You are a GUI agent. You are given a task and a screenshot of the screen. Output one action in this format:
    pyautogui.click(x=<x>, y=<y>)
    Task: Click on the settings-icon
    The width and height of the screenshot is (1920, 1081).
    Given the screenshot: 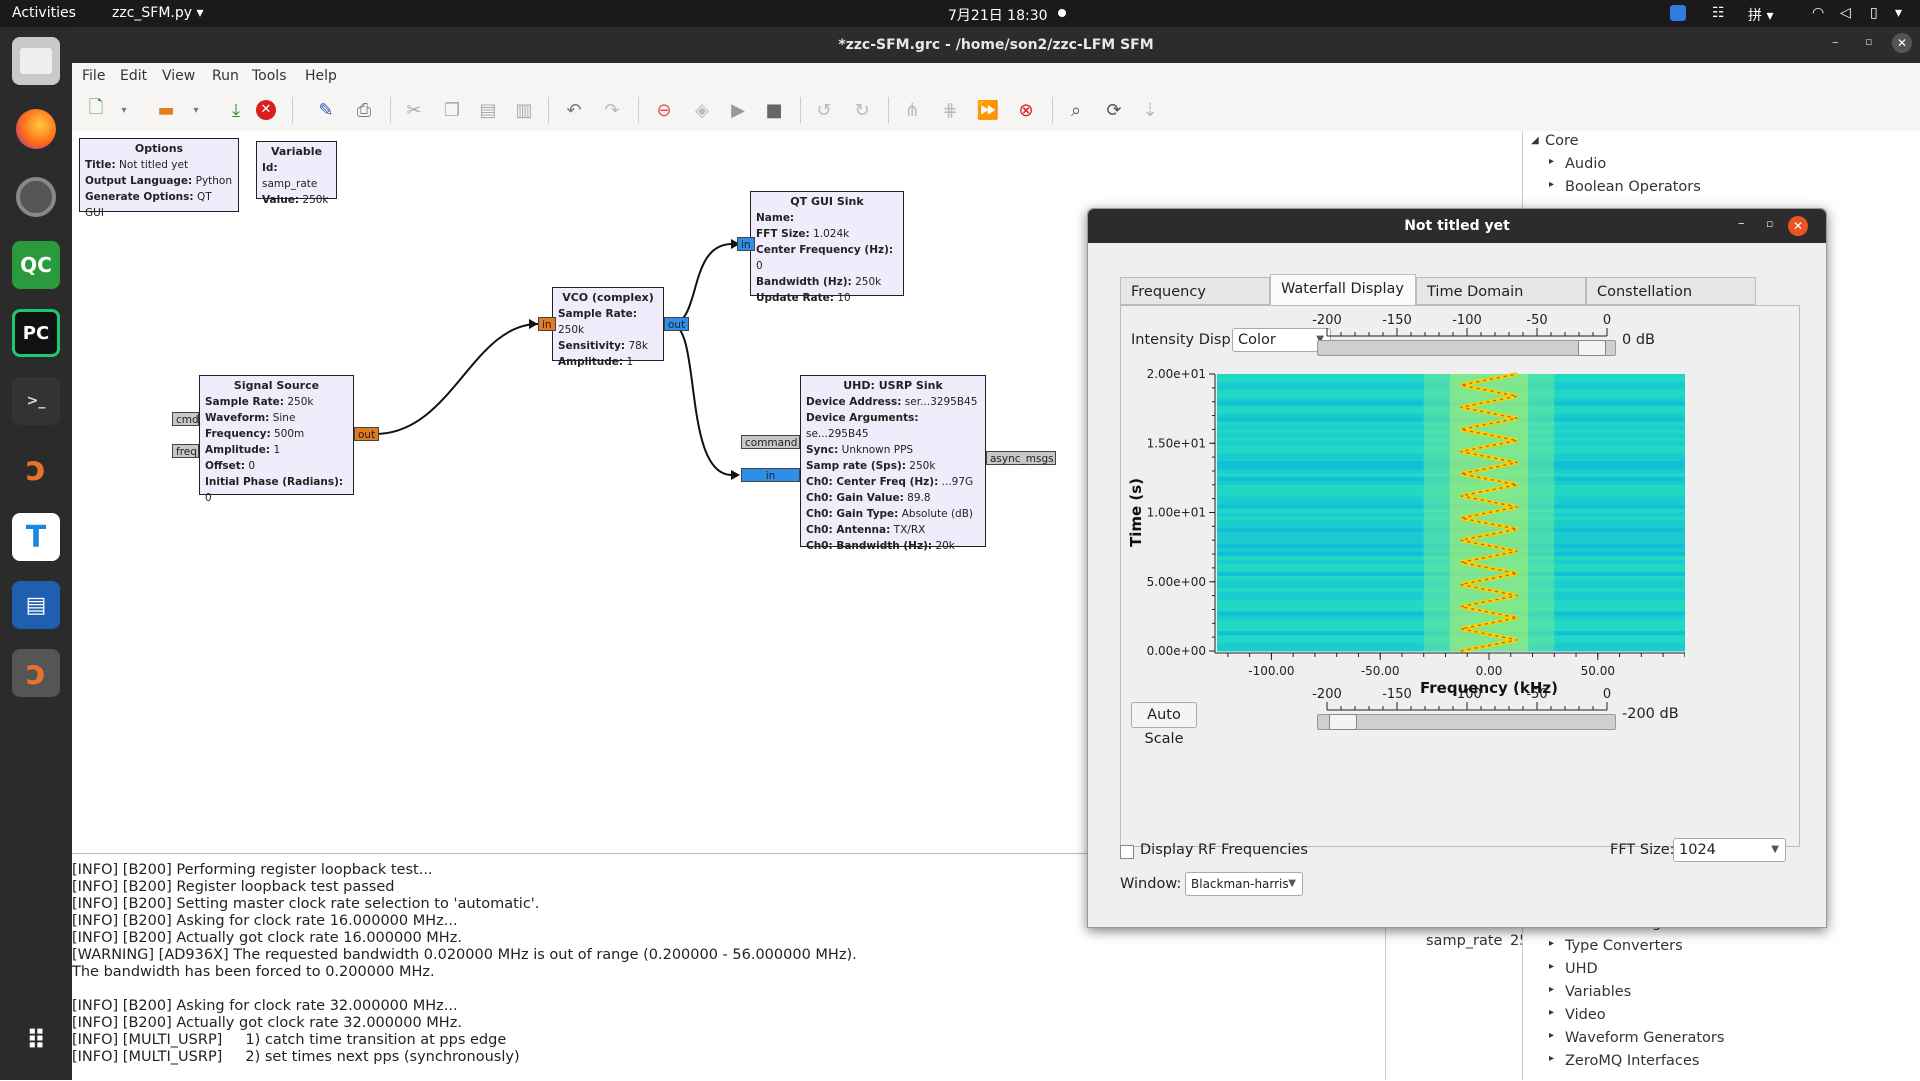 What is the action you would take?
    pyautogui.click(x=36, y=197)
    